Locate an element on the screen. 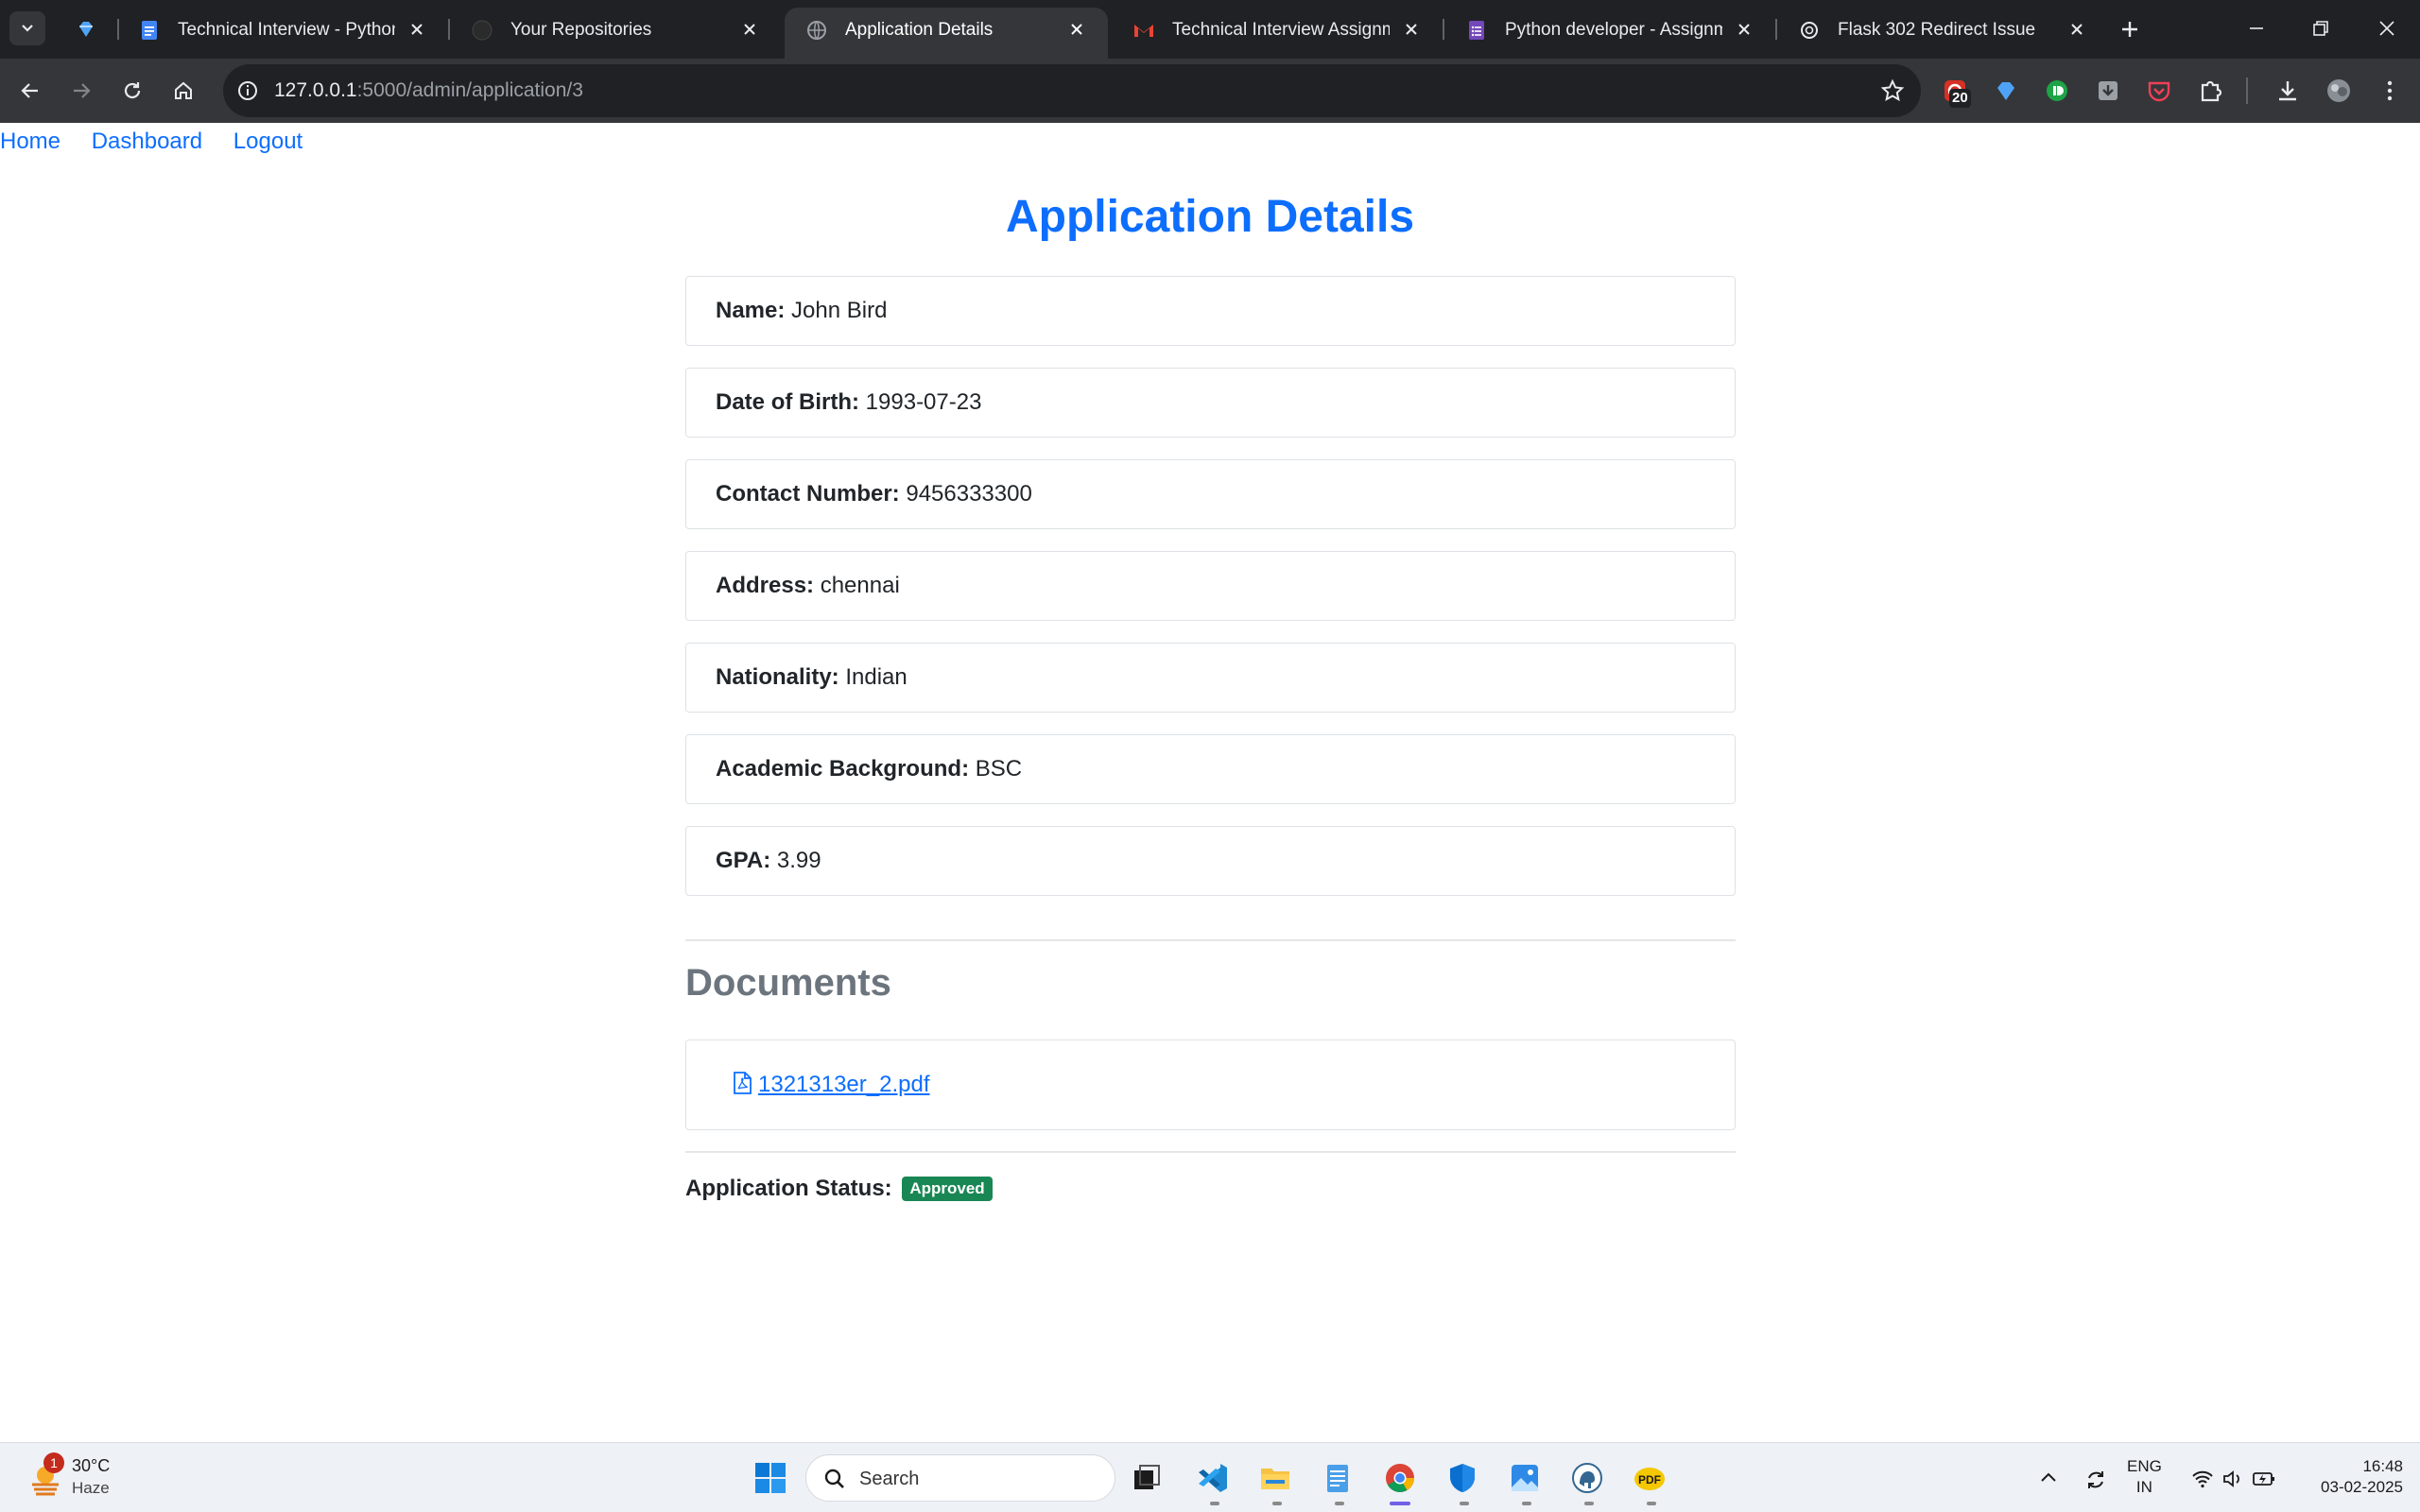 Image resolution: width=2420 pixels, height=1512 pixels. section-divider is located at coordinates (1210, 1152).